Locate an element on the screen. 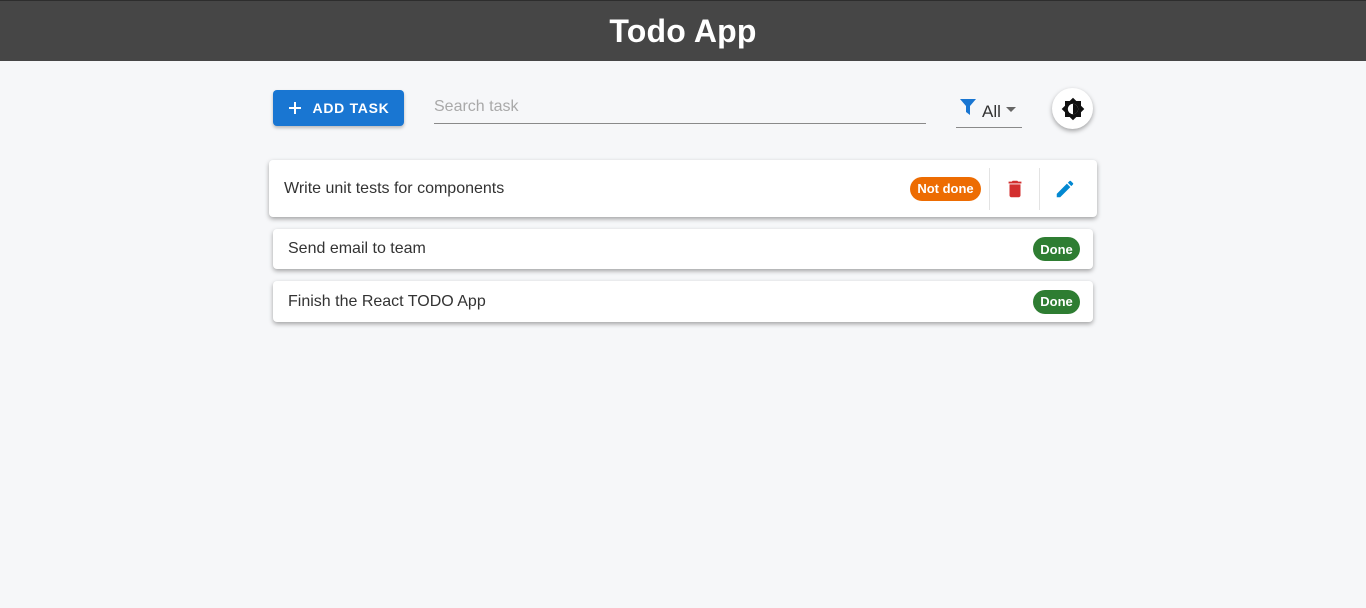 The image size is (1366, 608). edit-task-button is located at coordinates (1064, 189).